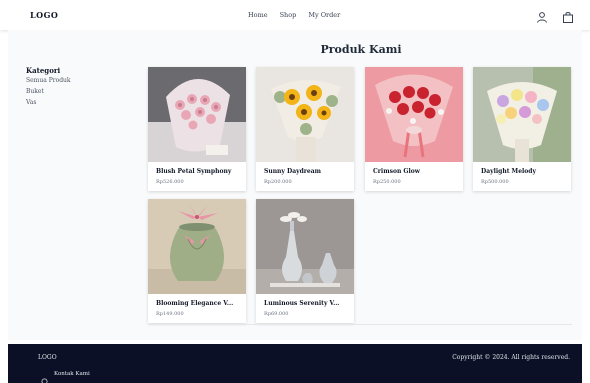  Describe the element at coordinates (43, 70) in the screenshot. I see `category-heading: Kategori` at that location.